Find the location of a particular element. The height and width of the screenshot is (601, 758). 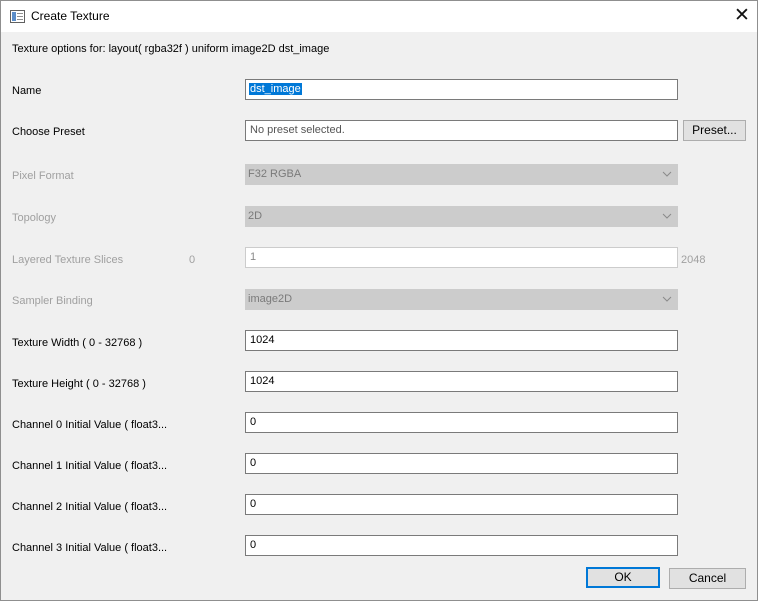

channel-2-input: 0 is located at coordinates (461, 504).